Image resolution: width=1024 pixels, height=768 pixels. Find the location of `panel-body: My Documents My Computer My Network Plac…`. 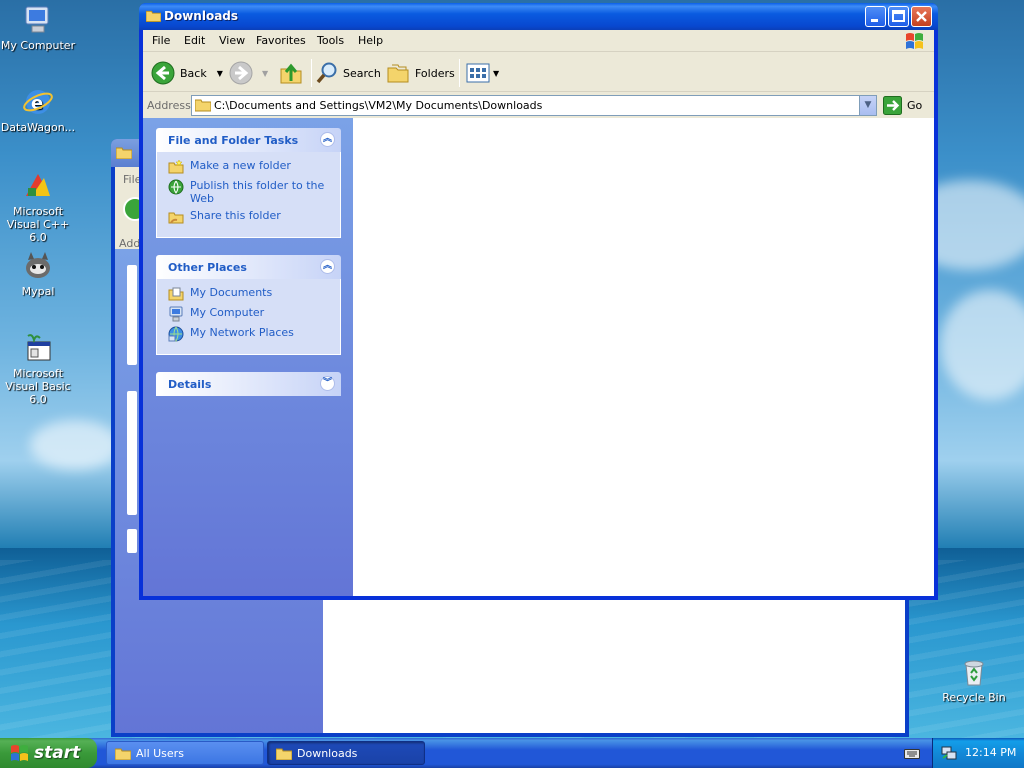

panel-body: My Documents My Computer My Network Plac… is located at coordinates (248, 317).